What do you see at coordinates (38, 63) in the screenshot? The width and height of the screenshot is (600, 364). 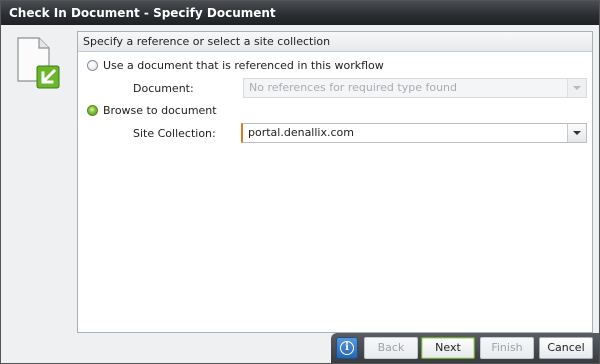 I see `document-checkin-icon` at bounding box center [38, 63].